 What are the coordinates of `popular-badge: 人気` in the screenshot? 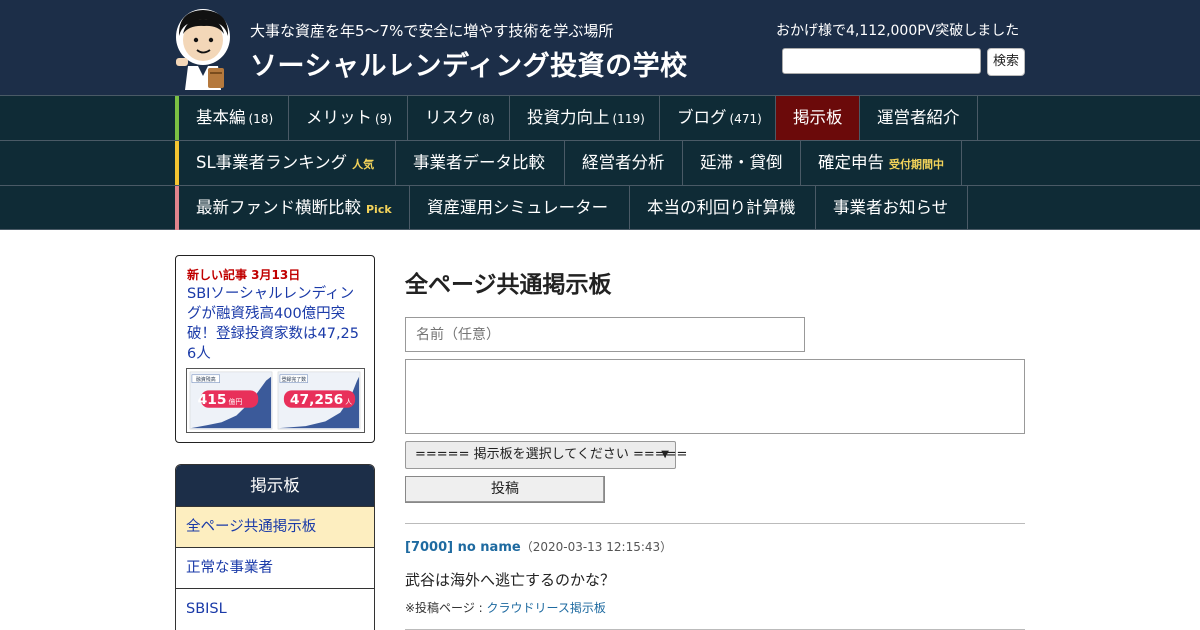 It's located at (363, 164).